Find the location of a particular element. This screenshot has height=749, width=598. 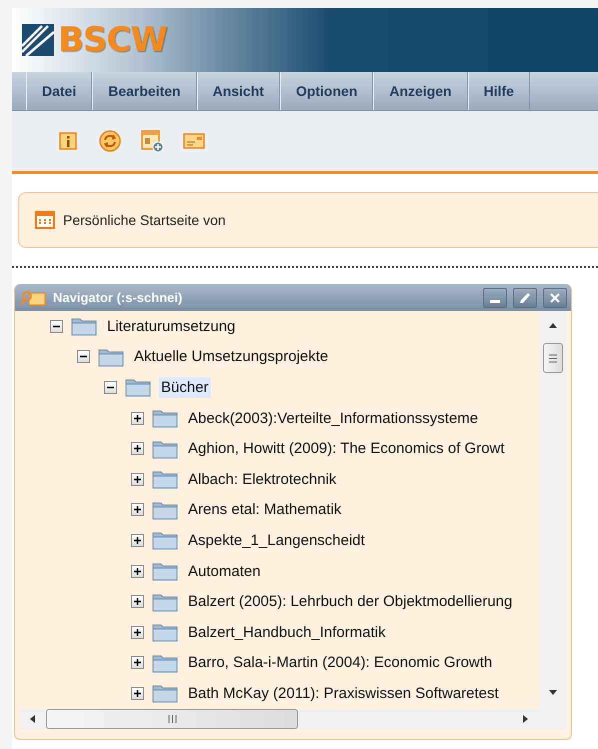

scroll-up-icon is located at coordinates (553, 325).